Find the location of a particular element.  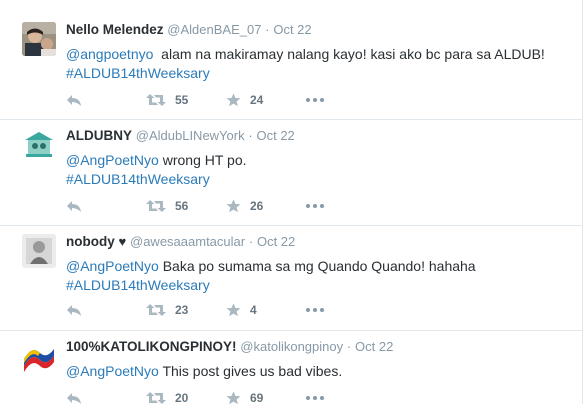

tweet-actions: 56 26 is located at coordinates (216, 206).